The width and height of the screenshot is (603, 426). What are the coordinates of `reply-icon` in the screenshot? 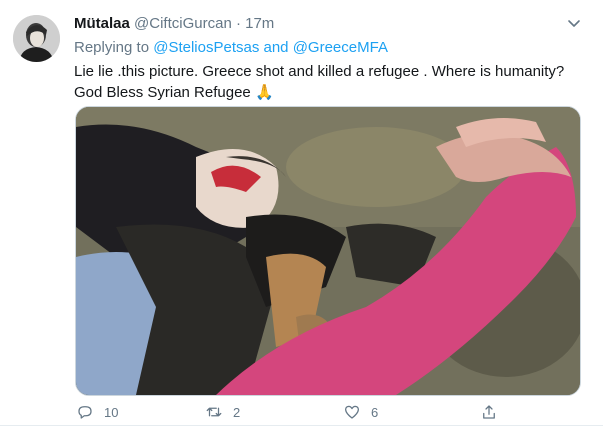 It's located at (85, 412).